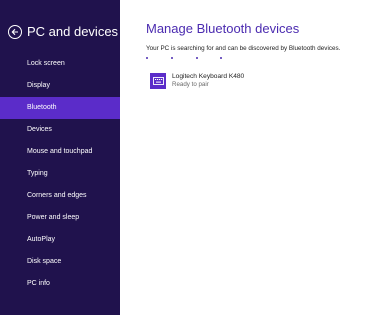  I want to click on sidebar-item-display: Display, so click(60, 86).